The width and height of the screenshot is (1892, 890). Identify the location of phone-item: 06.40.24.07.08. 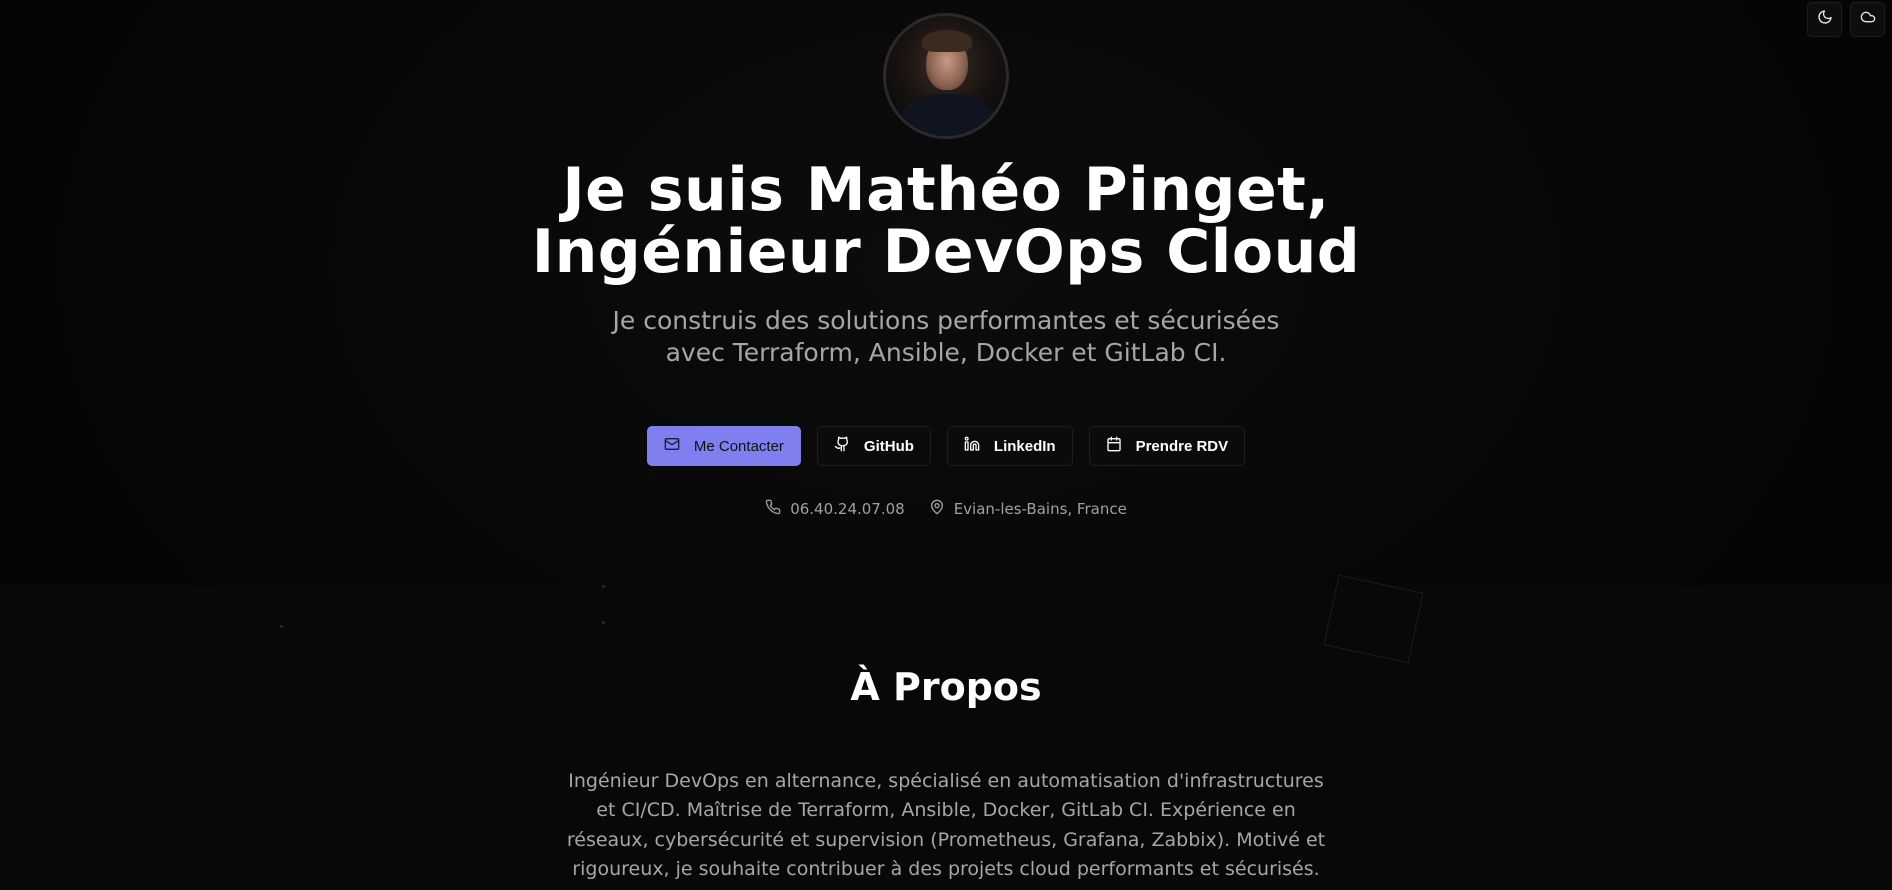
(835, 509).